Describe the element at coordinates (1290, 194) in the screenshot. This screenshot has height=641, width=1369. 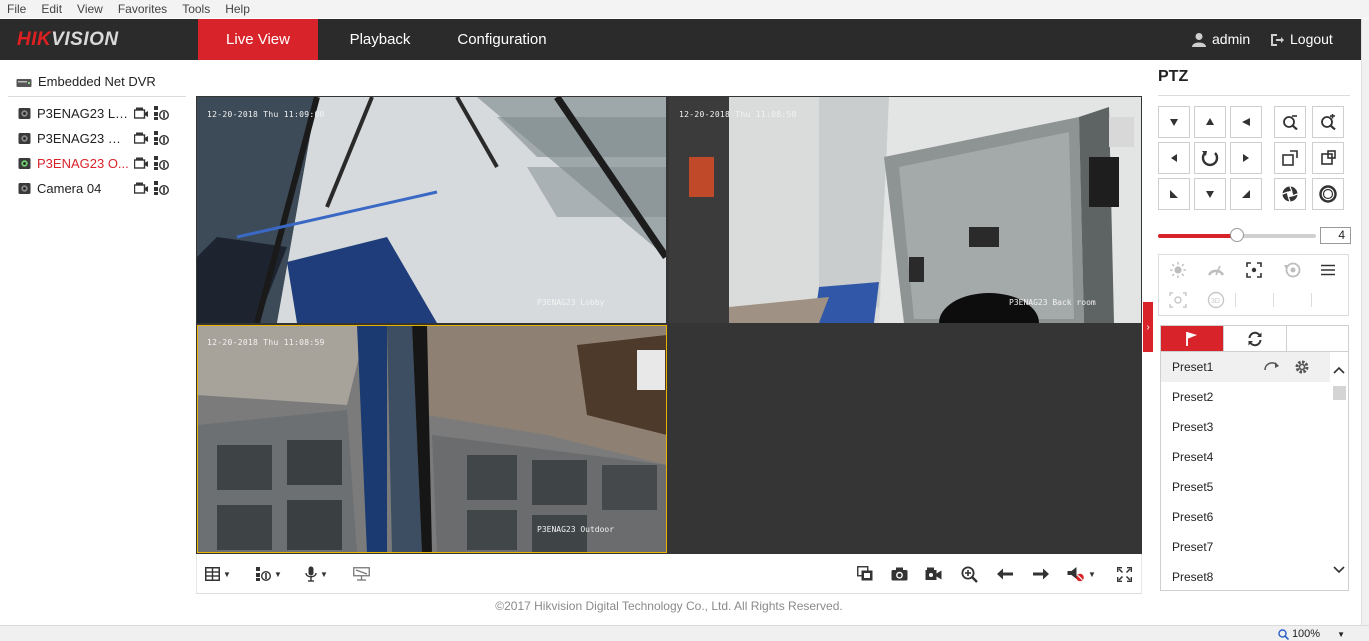
I see `iris-close-button` at that location.